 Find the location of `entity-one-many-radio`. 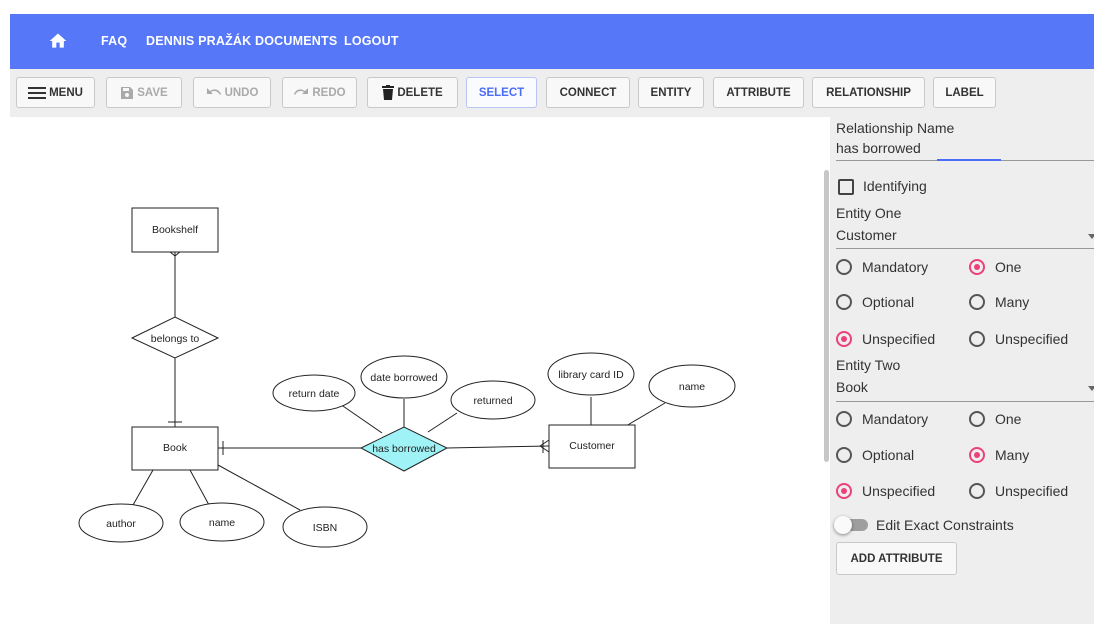

entity-one-many-radio is located at coordinates (977, 302).